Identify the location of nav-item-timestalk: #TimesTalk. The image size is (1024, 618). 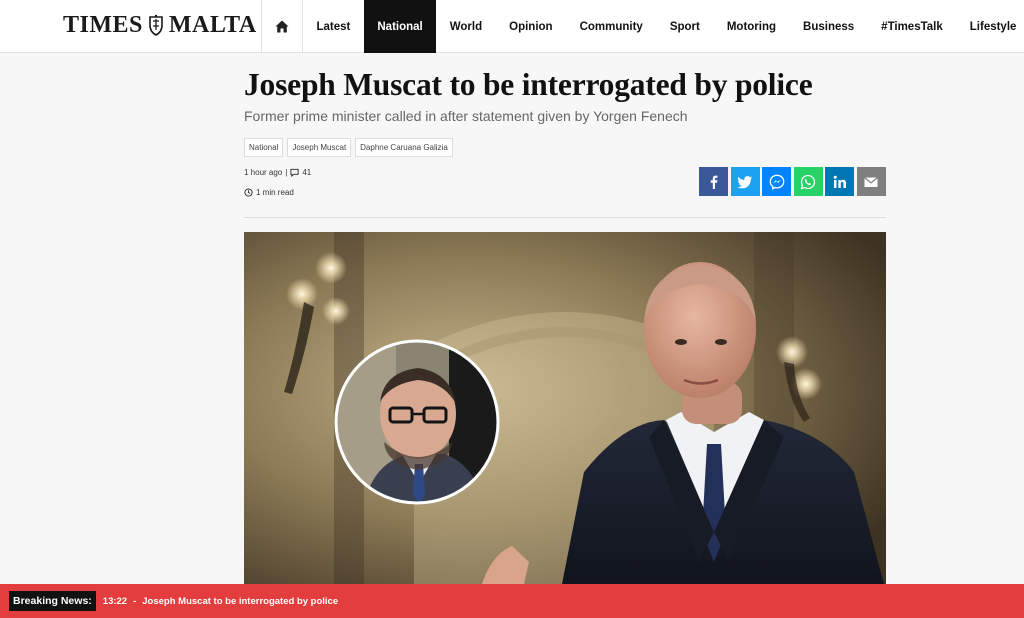
(912, 26).